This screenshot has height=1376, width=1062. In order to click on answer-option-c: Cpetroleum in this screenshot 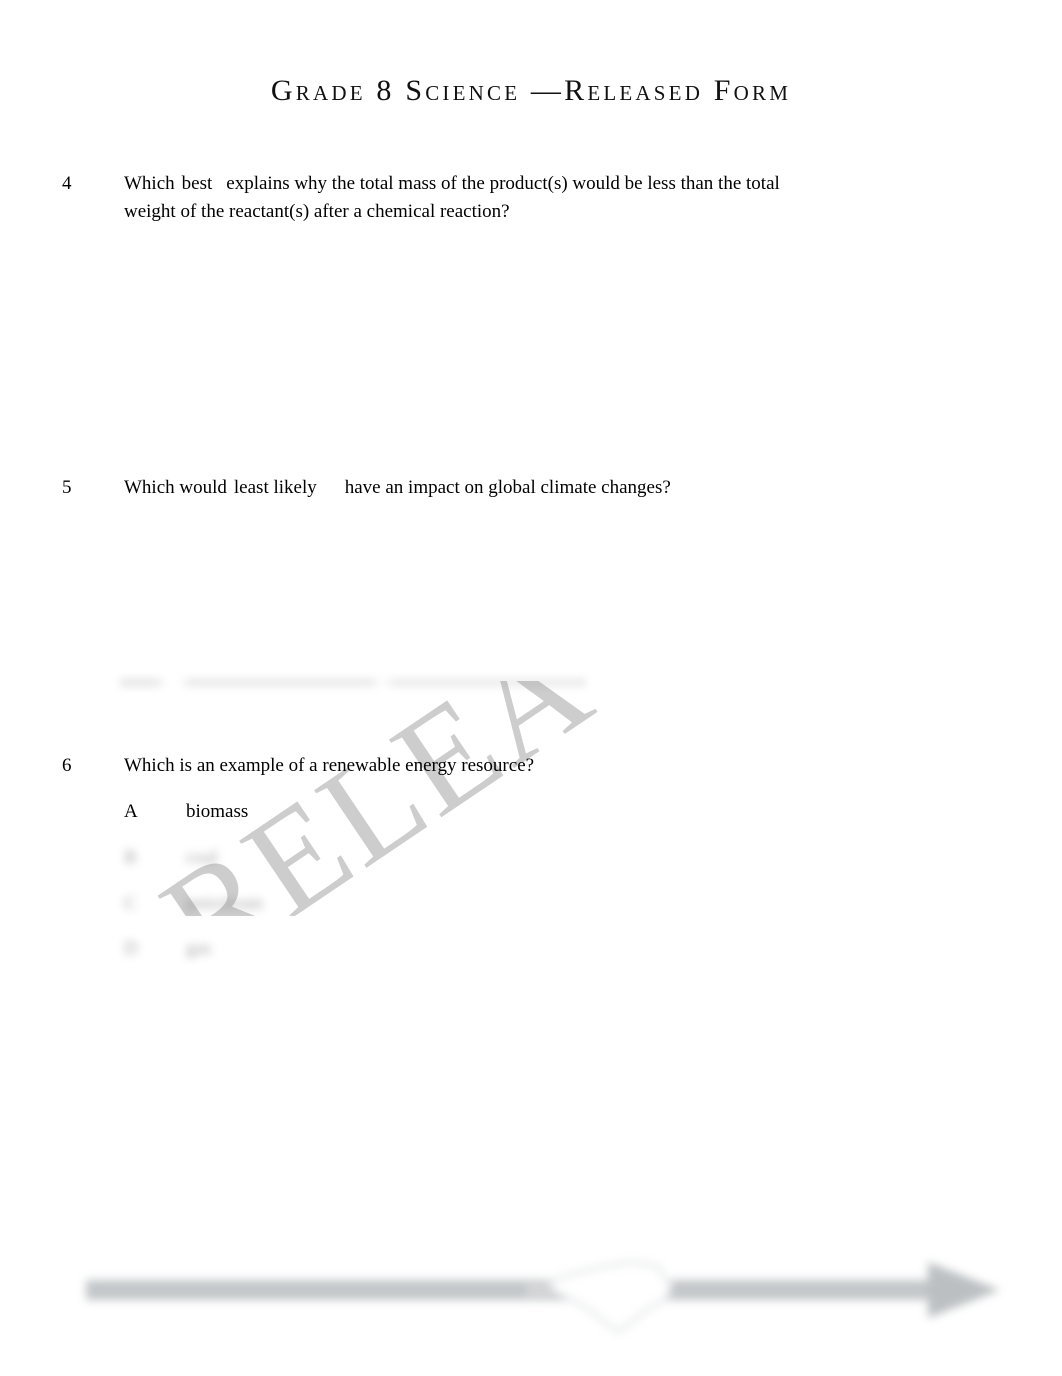, I will do `click(193, 904)`.